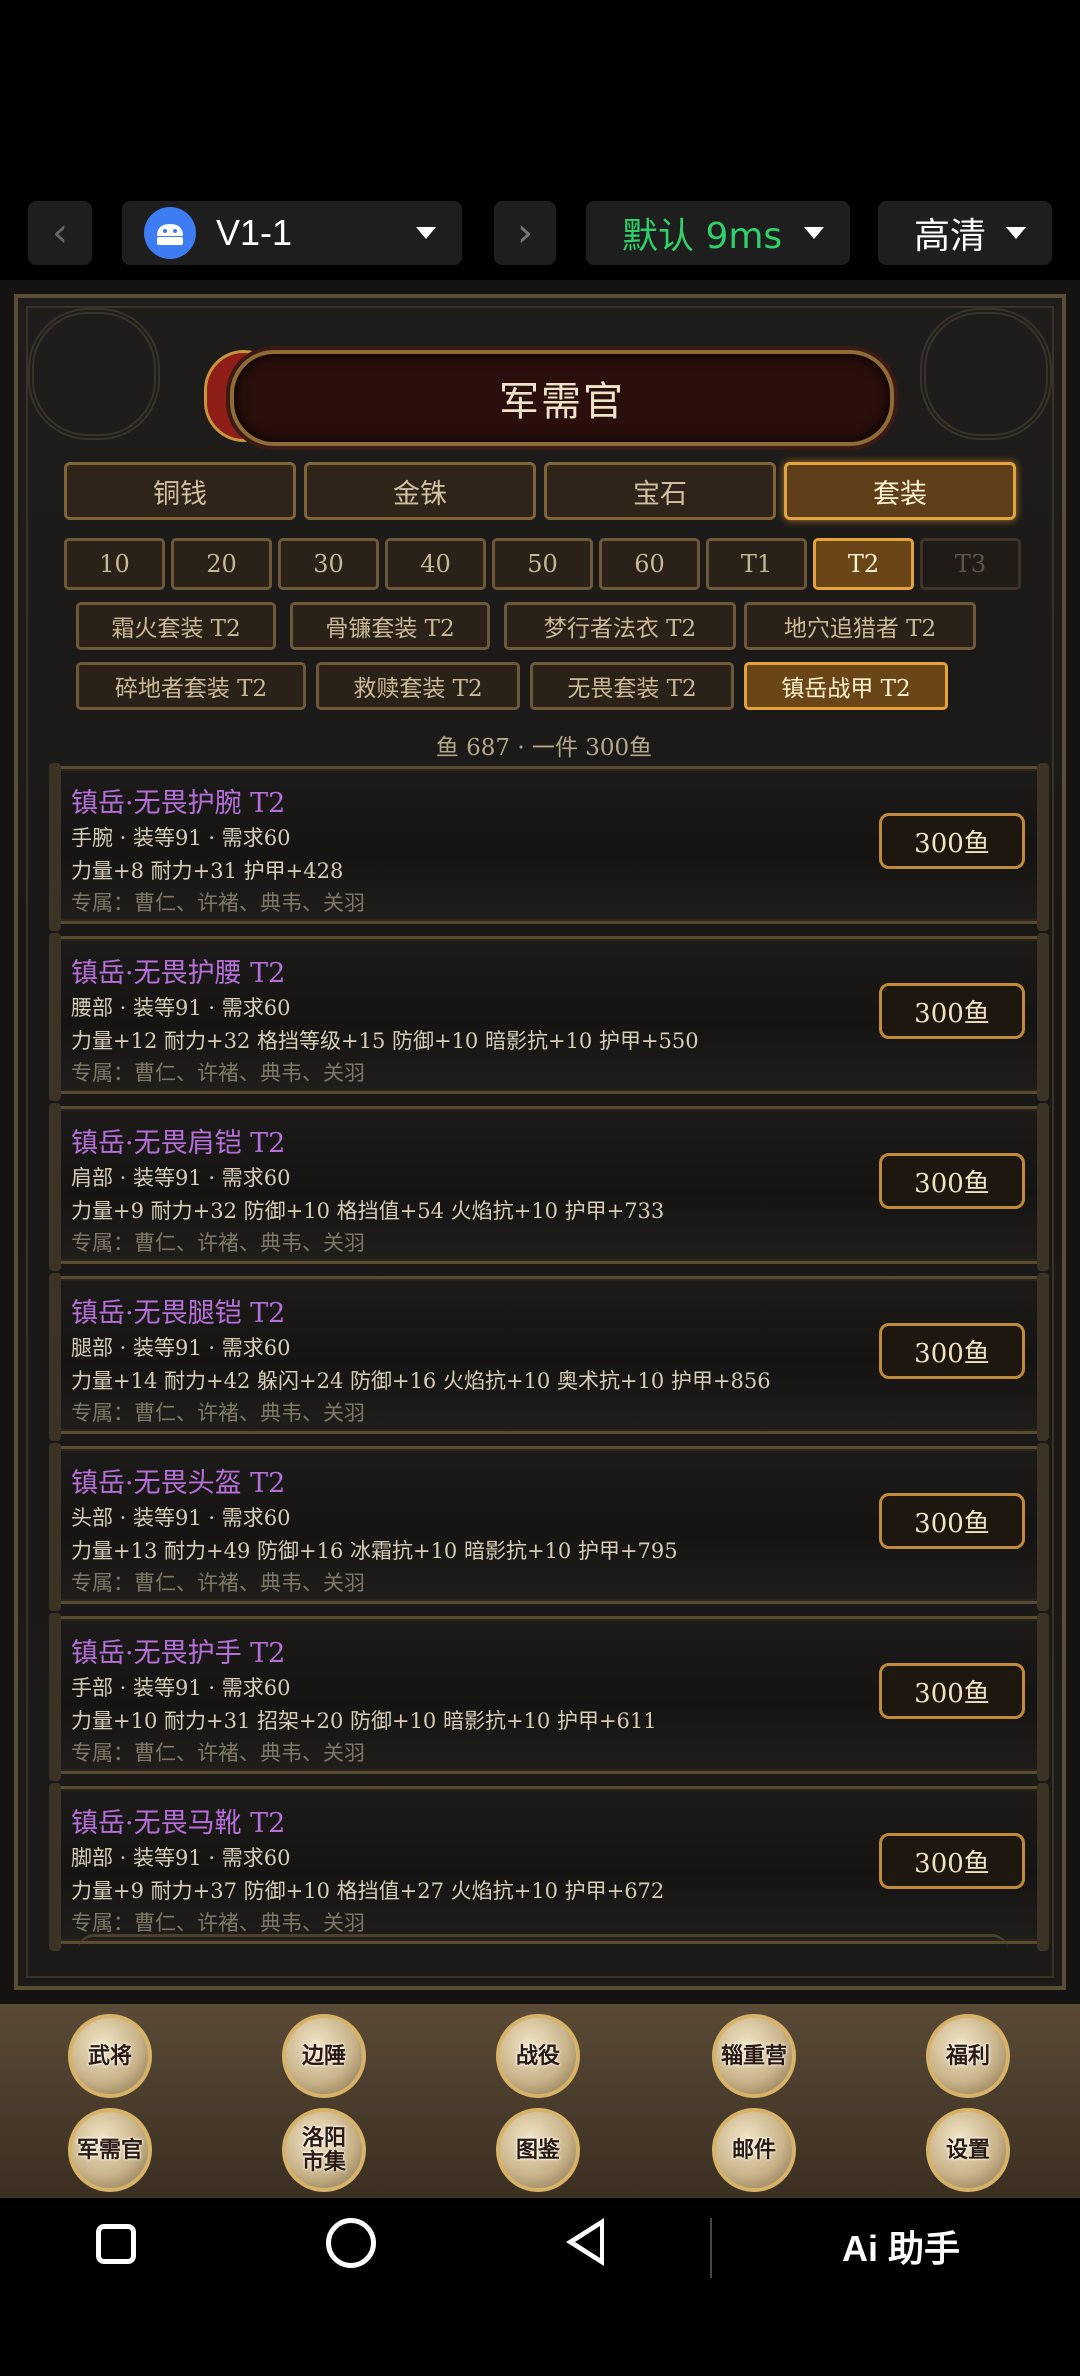 The image size is (1080, 2376). I want to click on nav-divider, so click(711, 2248).